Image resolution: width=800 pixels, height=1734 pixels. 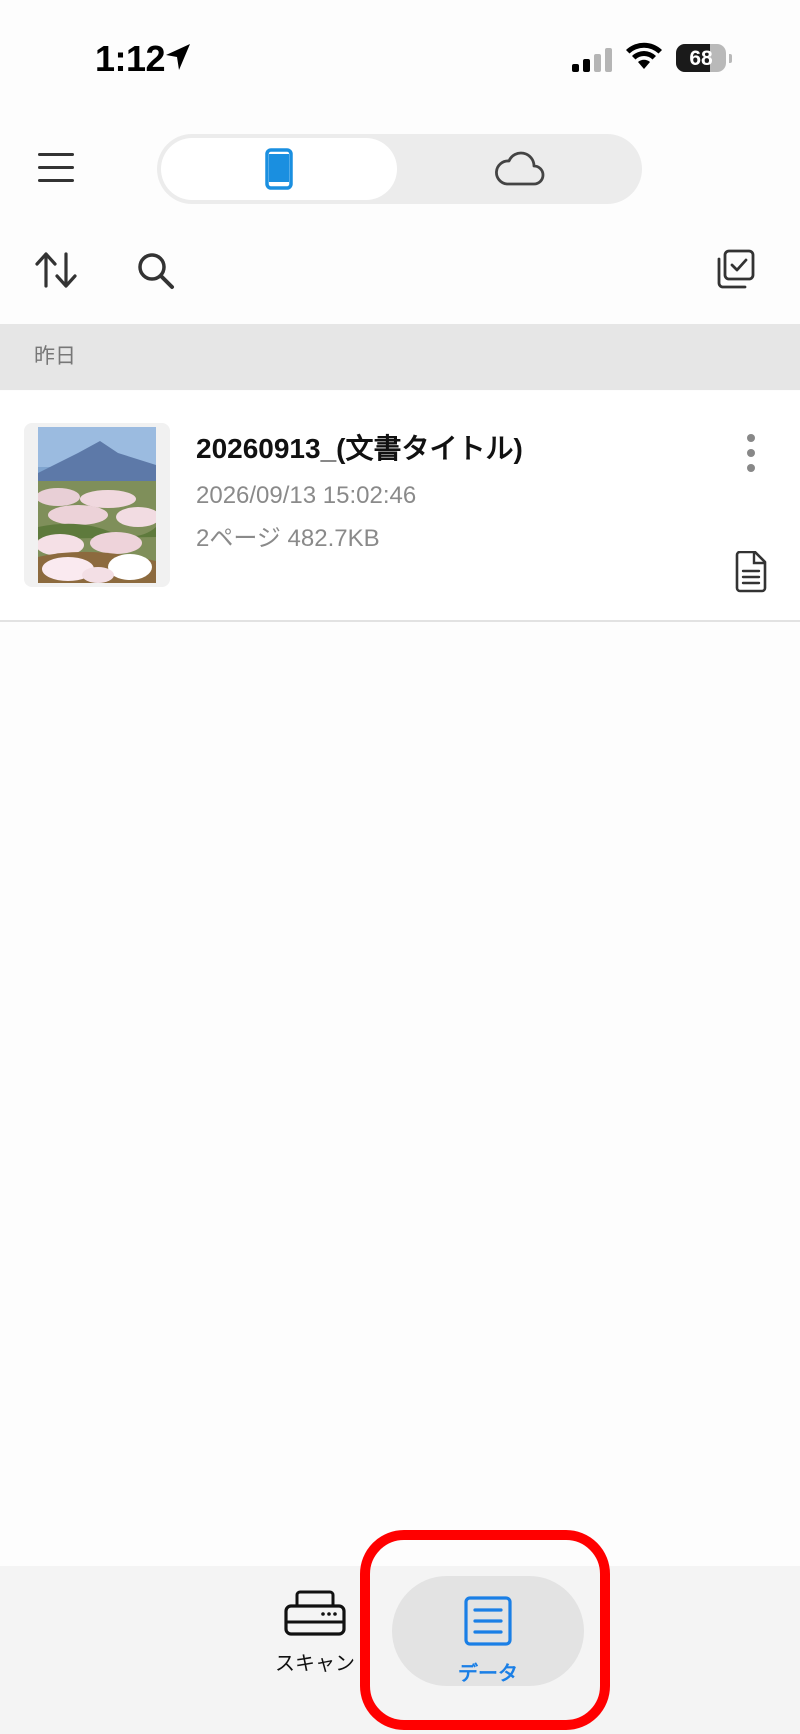 I want to click on battery-icon: 68, so click(x=704, y=58).